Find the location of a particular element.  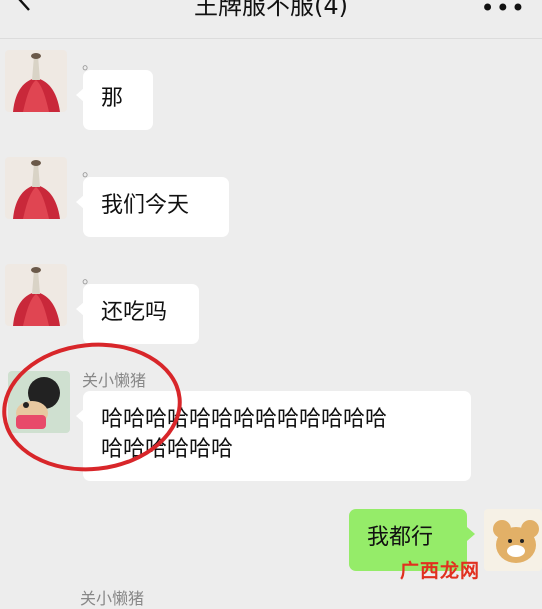

message-text: 那 is located at coordinates (112, 98).